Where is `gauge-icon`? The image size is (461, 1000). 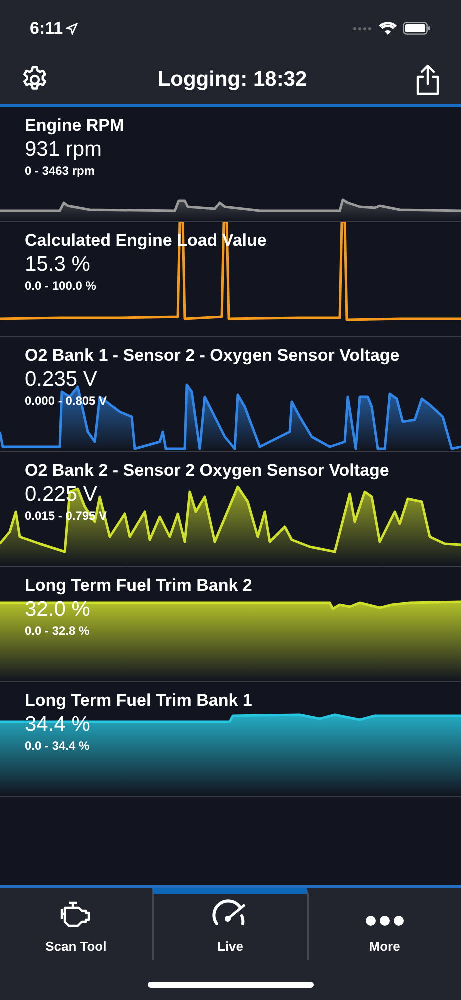
gauge-icon is located at coordinates (230, 912).